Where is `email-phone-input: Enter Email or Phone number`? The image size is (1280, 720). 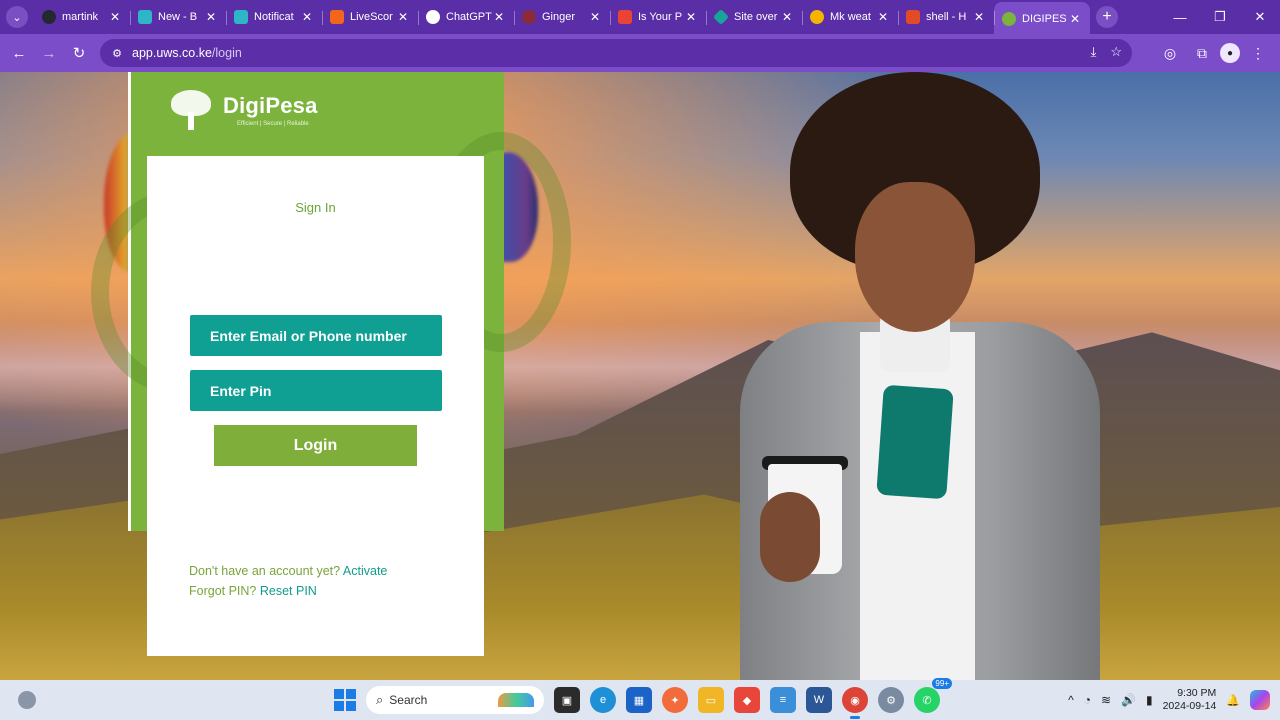 email-phone-input: Enter Email or Phone number is located at coordinates (316, 335).